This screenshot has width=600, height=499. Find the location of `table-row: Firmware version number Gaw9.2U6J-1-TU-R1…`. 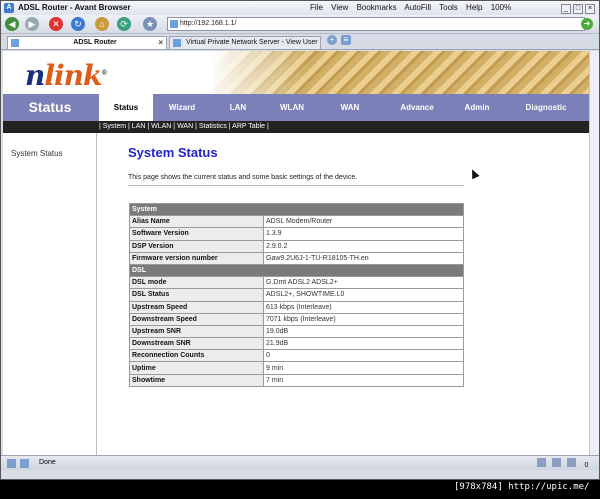

table-row: Firmware version number Gaw9.2U6J-1-TU-R1… is located at coordinates (296, 258).